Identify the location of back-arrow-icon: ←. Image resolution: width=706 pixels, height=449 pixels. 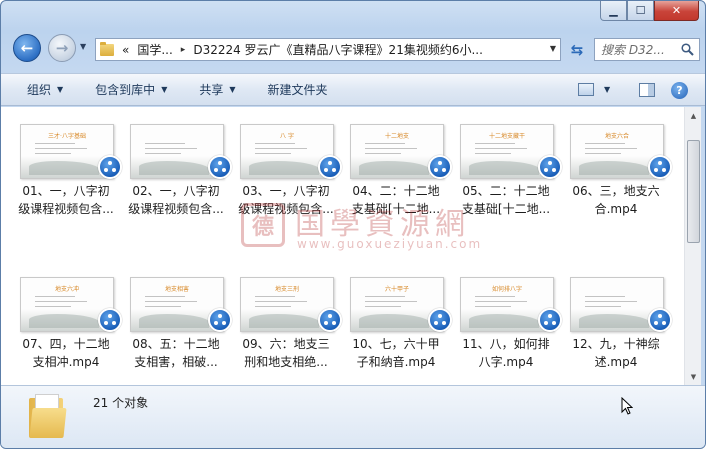
(27, 48).